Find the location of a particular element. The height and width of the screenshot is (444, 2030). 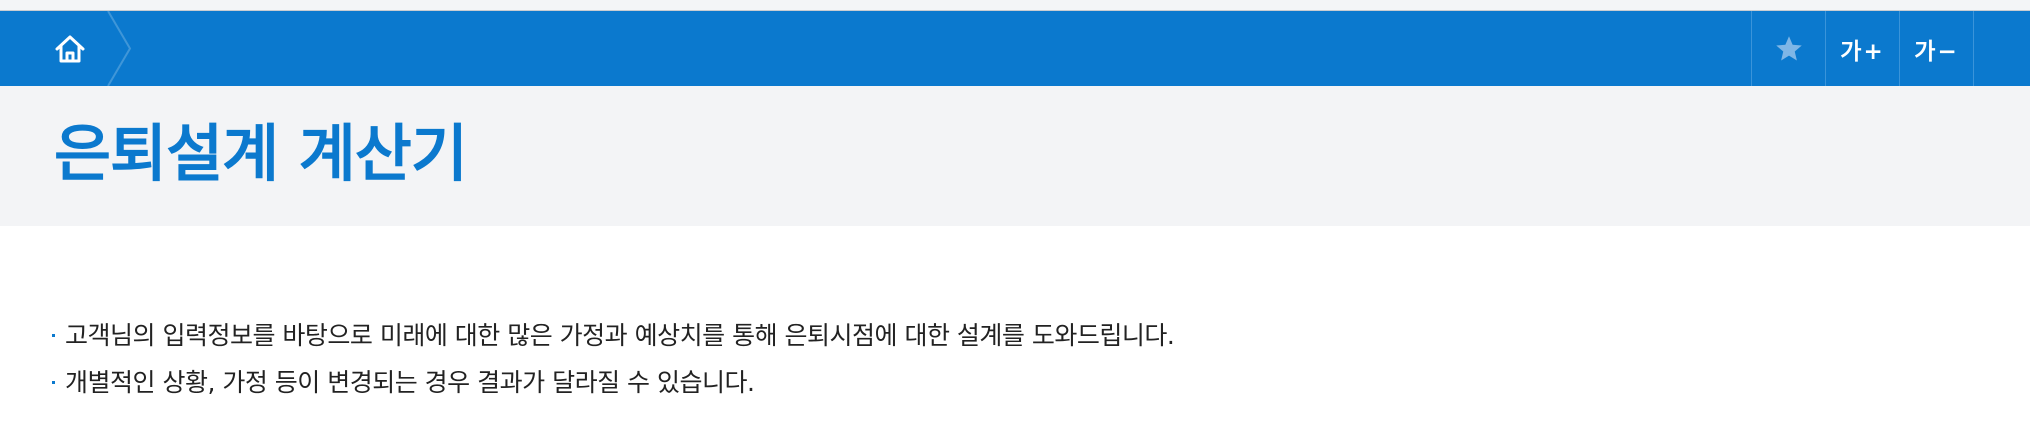

favorite-button is located at coordinates (1789, 48).